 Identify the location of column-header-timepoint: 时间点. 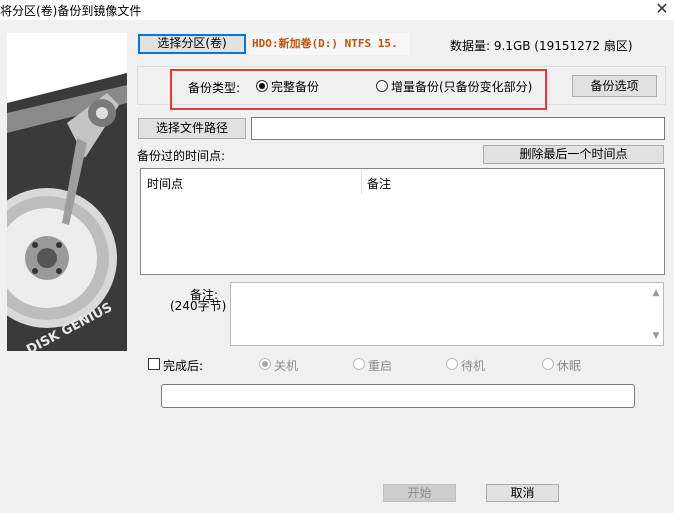
(165, 183).